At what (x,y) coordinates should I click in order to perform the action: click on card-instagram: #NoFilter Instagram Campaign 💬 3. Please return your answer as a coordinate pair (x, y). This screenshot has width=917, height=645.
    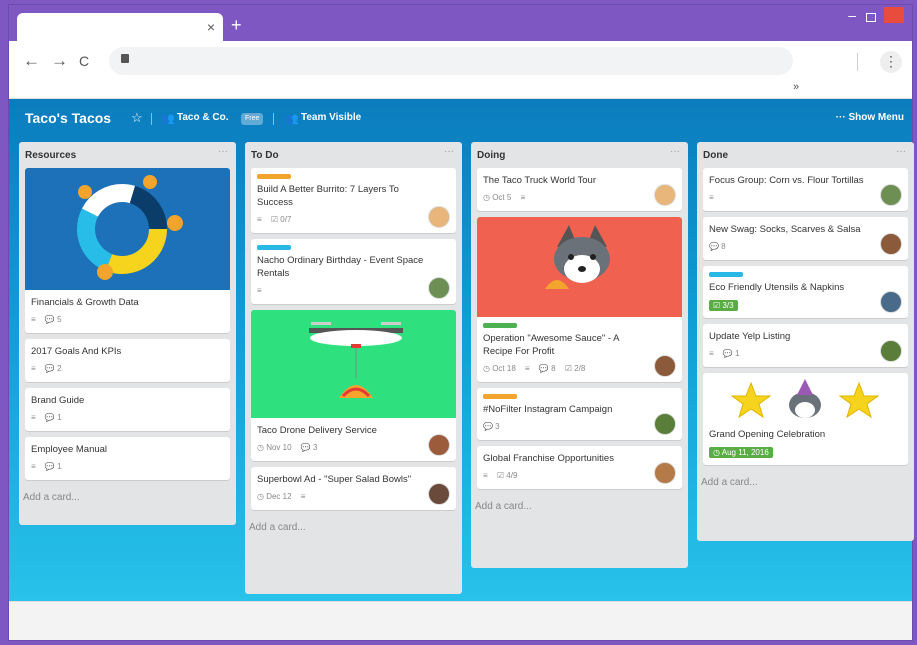
    Looking at the image, I should click on (579, 414).